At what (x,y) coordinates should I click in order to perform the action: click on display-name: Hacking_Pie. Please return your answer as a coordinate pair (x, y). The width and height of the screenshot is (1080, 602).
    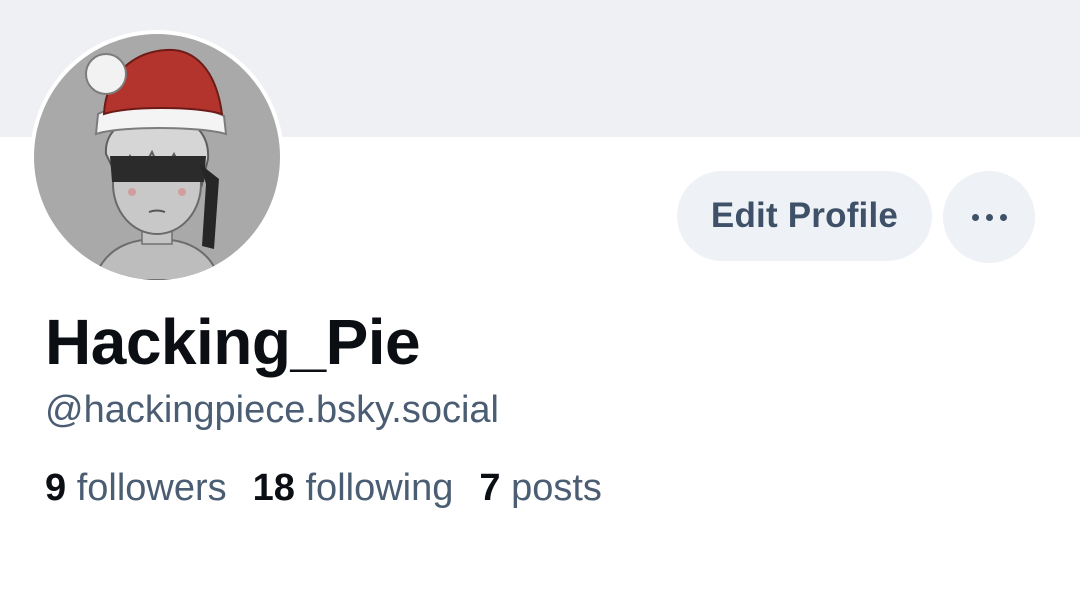
    Looking at the image, I should click on (233, 342).